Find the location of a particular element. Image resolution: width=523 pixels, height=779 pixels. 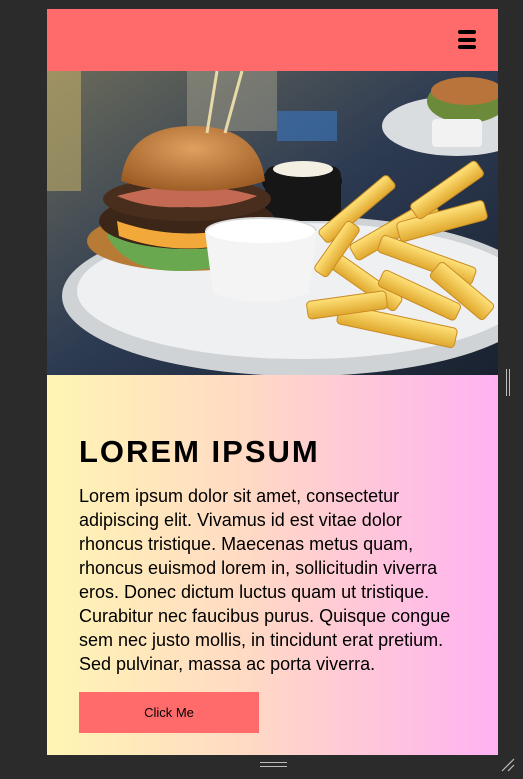

resize-corner-icon is located at coordinates (508, 765).